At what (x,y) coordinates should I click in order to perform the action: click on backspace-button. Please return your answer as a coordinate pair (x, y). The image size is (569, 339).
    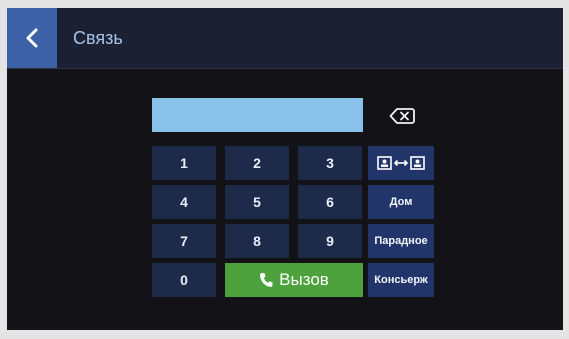
    Looking at the image, I should click on (402, 116).